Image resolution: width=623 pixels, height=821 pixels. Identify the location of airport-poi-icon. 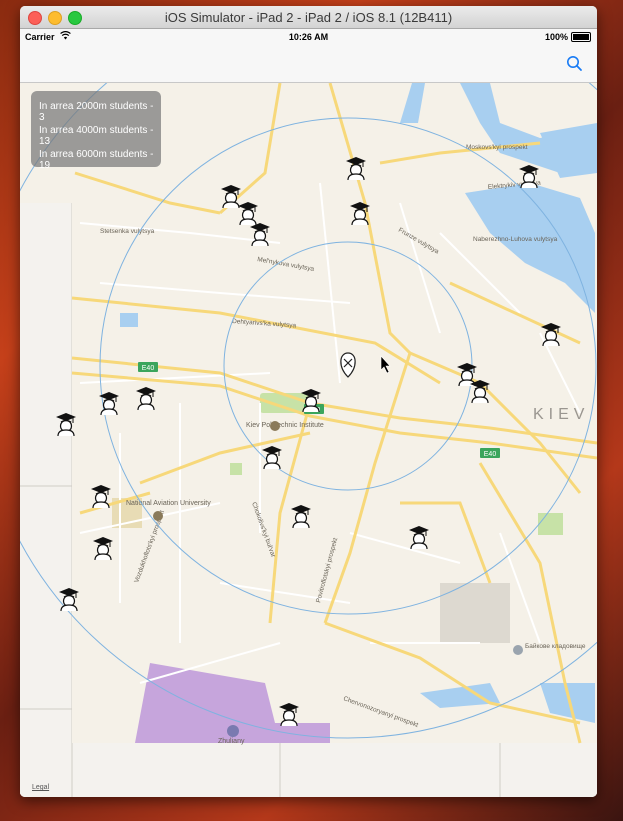
(233, 731).